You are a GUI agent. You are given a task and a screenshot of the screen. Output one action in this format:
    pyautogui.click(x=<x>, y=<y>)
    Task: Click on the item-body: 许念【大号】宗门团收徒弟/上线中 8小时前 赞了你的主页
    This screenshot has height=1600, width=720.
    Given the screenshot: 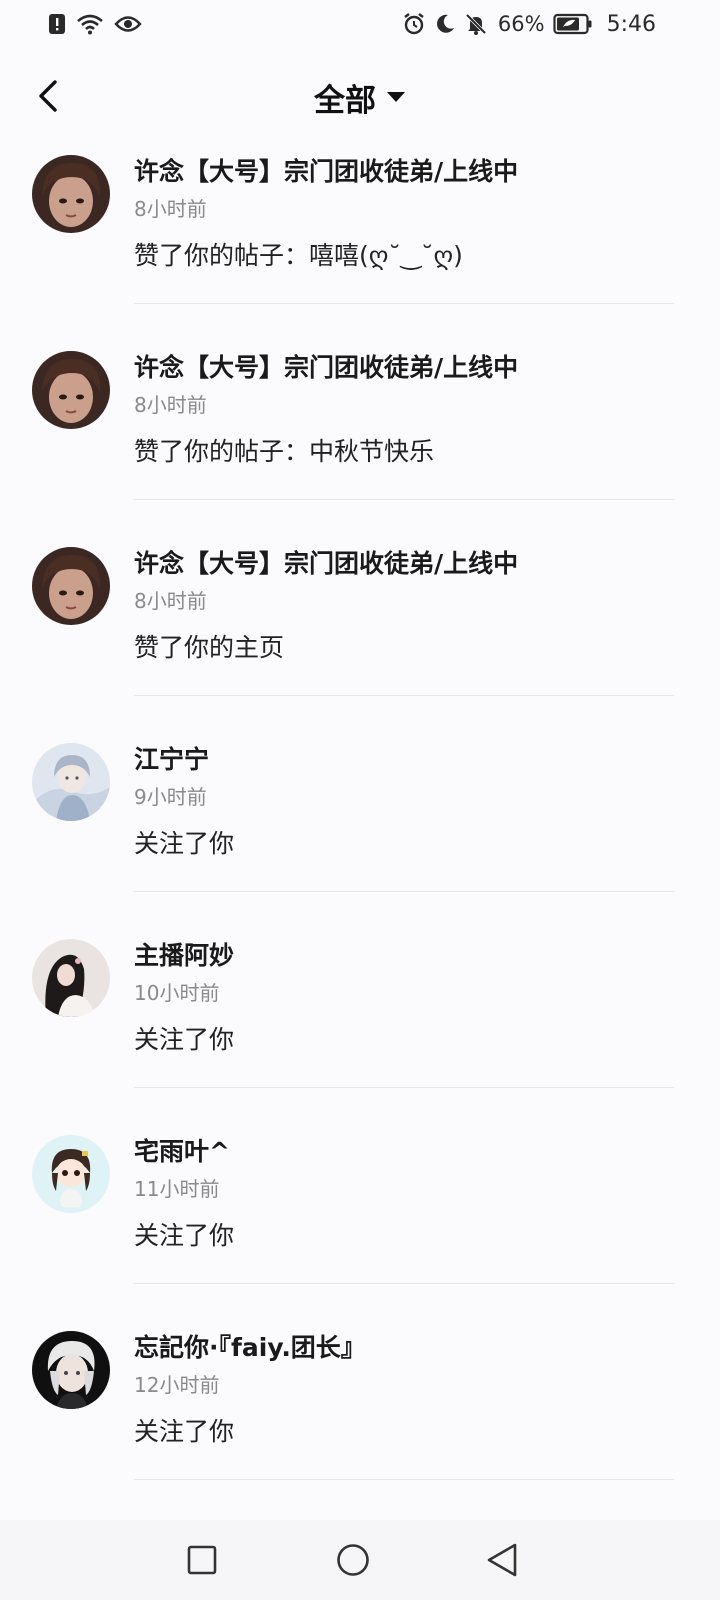 What is the action you would take?
    pyautogui.click(x=404, y=606)
    